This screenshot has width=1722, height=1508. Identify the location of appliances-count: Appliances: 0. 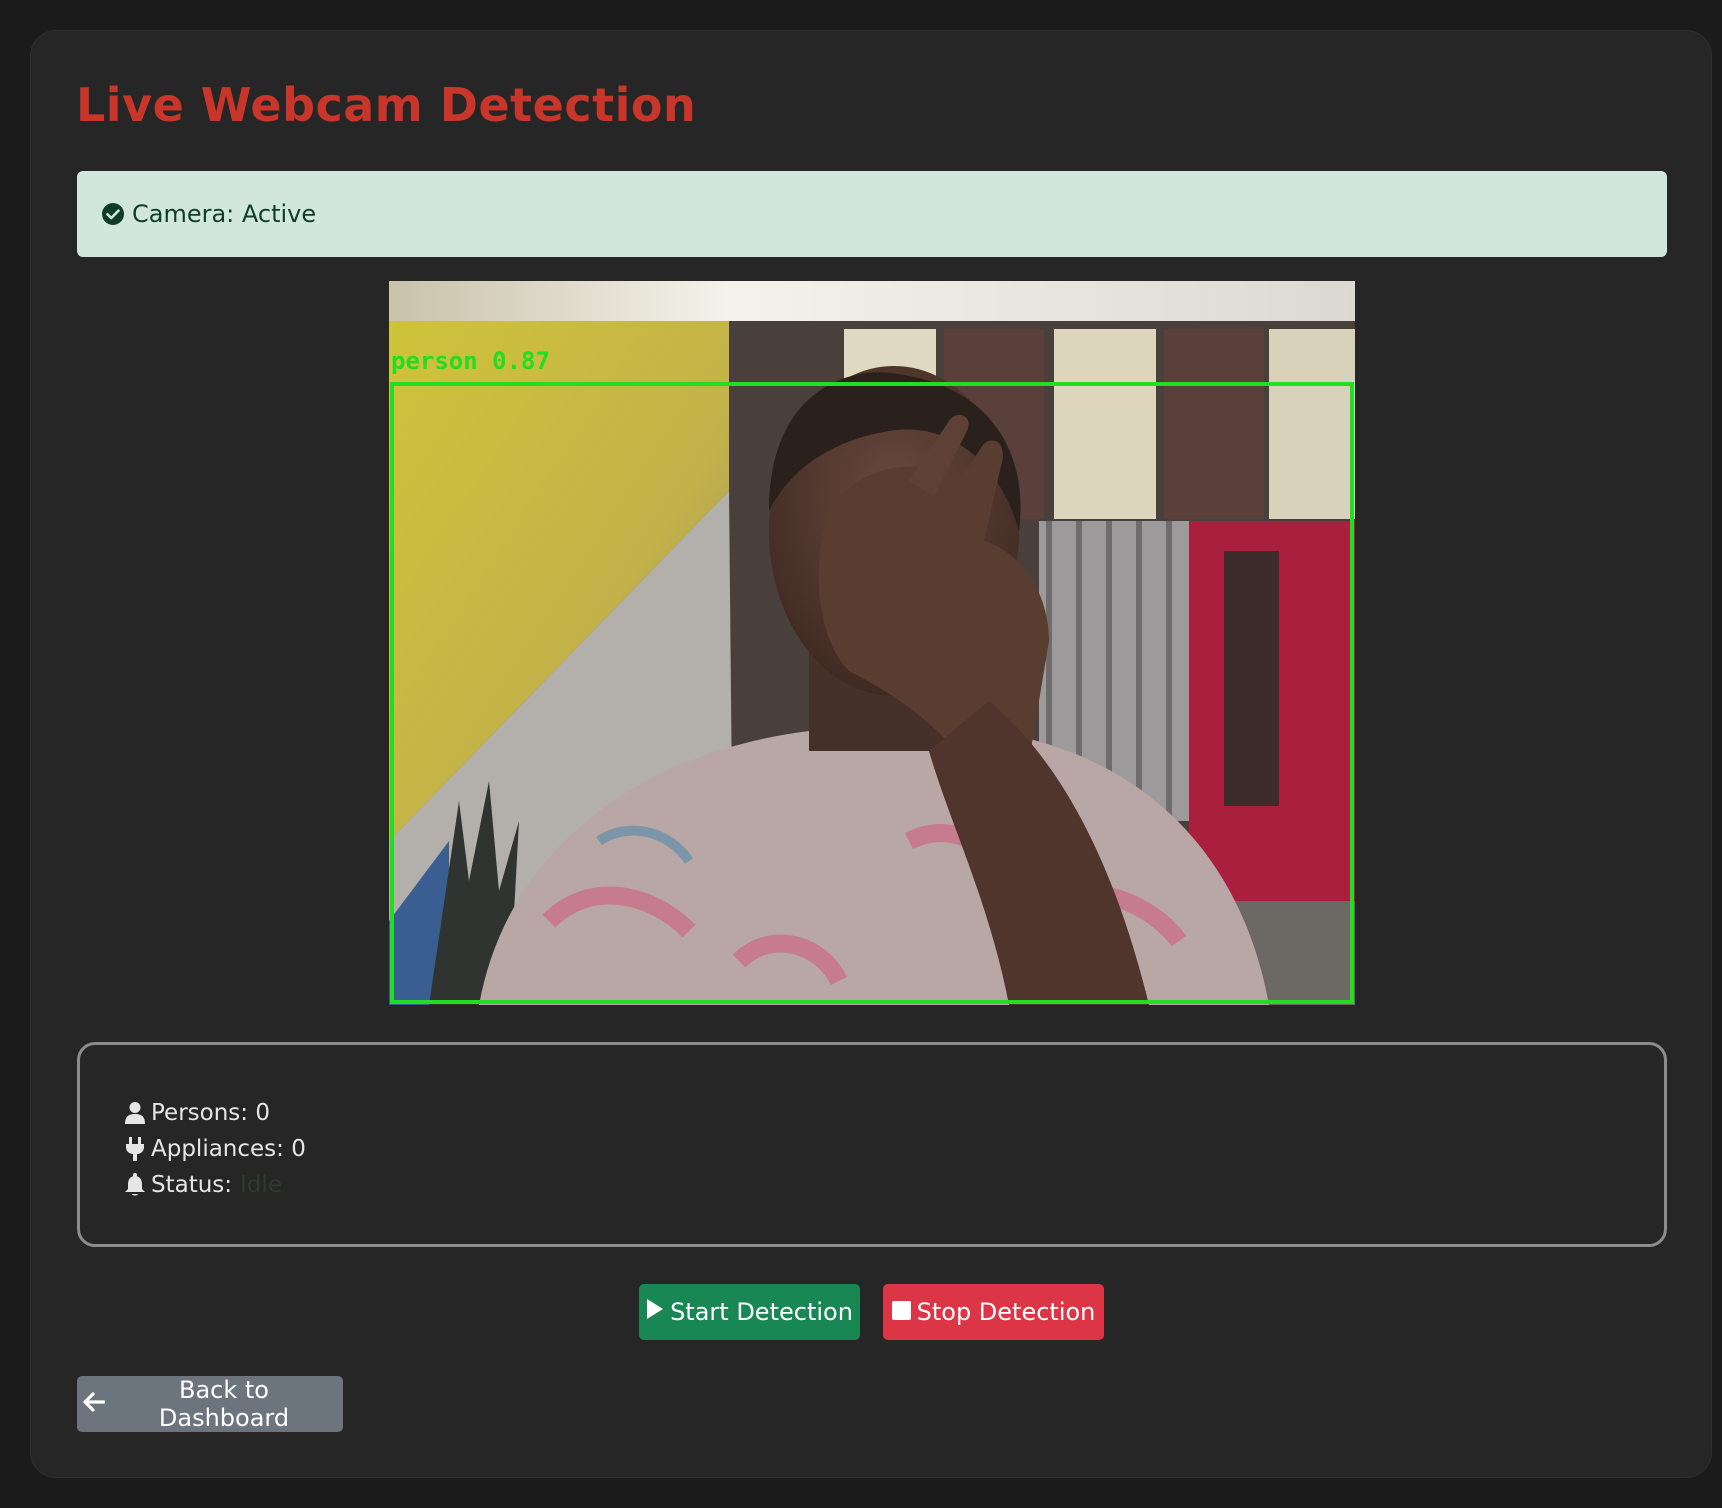
(228, 1149).